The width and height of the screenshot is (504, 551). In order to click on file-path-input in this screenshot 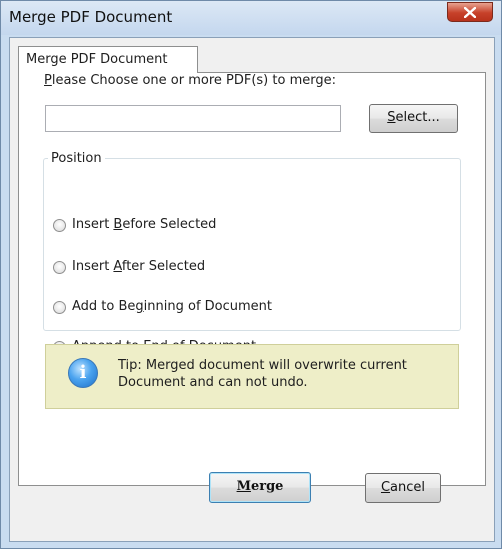, I will do `click(193, 118)`.